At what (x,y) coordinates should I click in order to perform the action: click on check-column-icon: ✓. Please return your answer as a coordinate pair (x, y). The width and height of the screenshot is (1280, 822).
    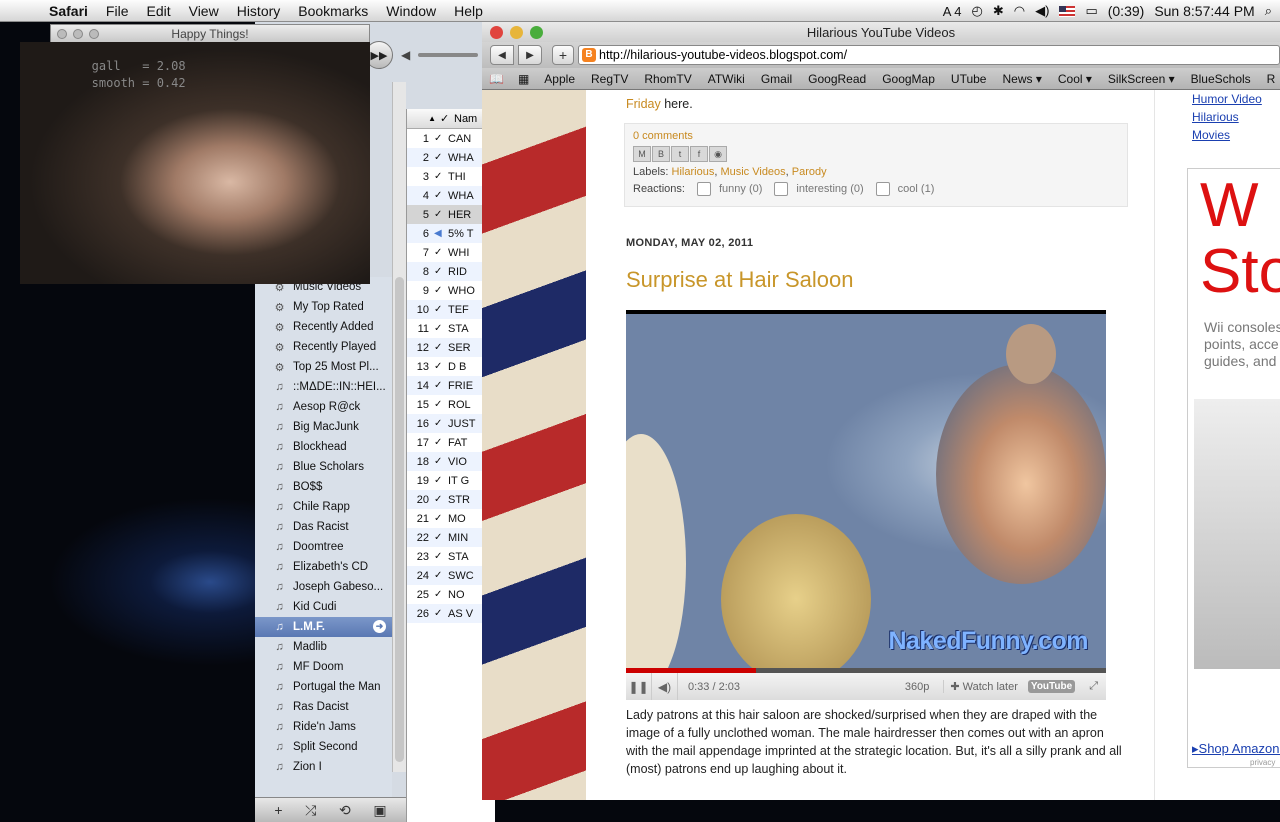
    Looking at the image, I should click on (447, 118).